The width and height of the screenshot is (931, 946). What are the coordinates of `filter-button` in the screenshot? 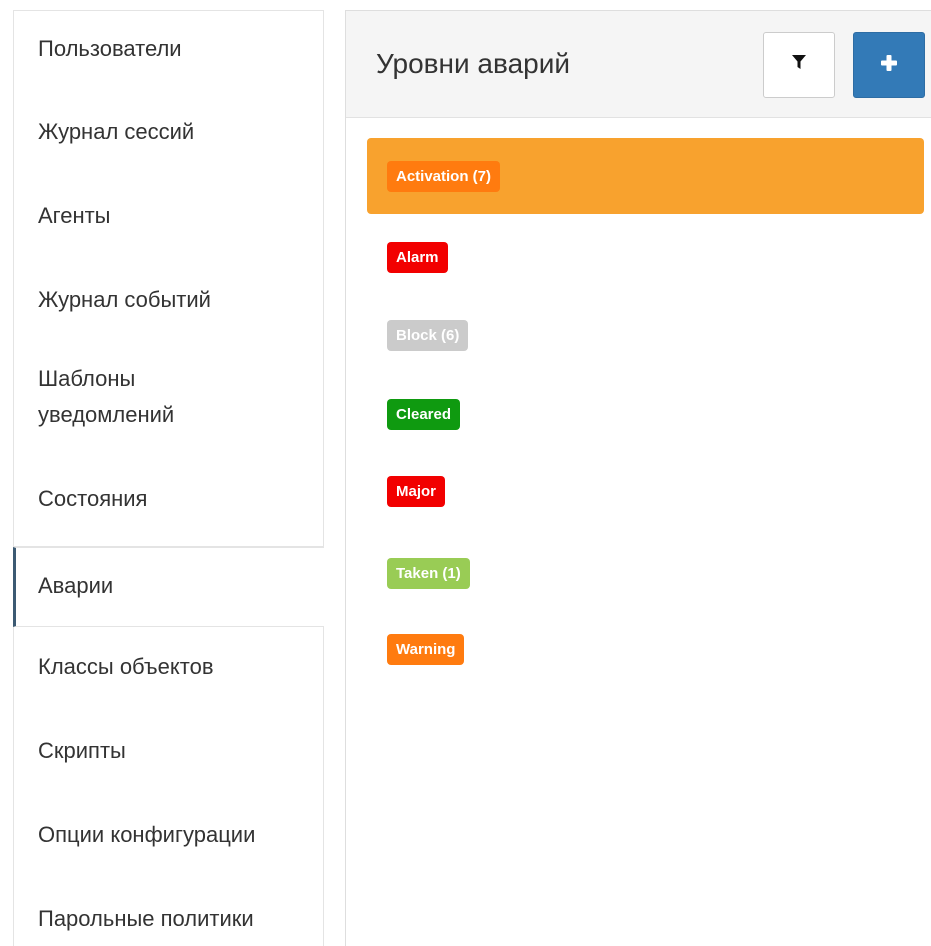 It's located at (799, 65).